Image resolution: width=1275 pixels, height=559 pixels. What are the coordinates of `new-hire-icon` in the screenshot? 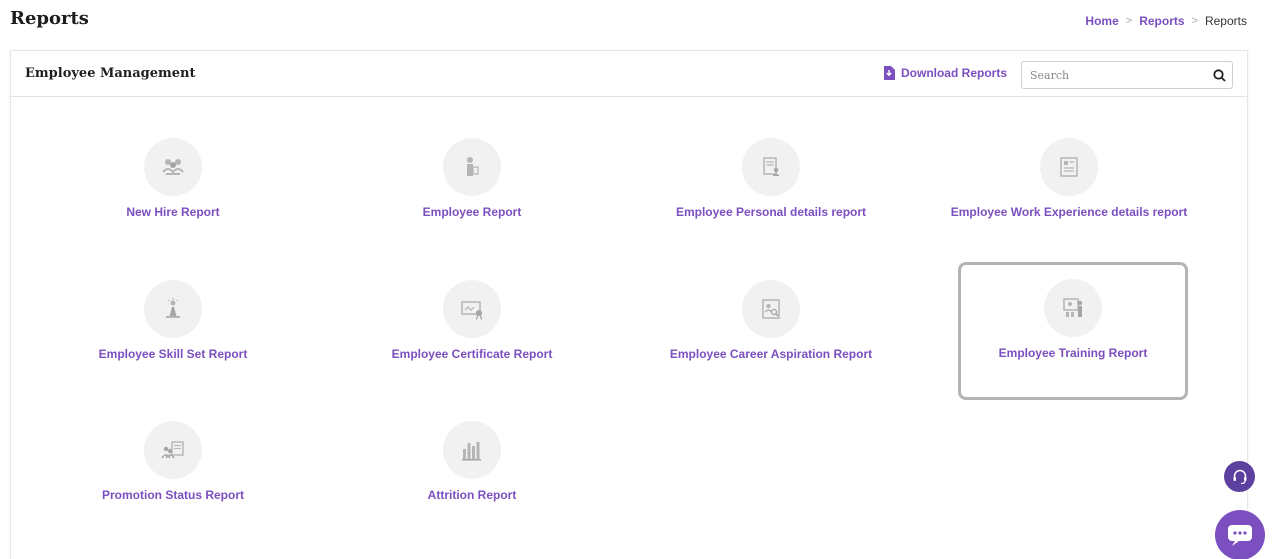 It's located at (173, 167).